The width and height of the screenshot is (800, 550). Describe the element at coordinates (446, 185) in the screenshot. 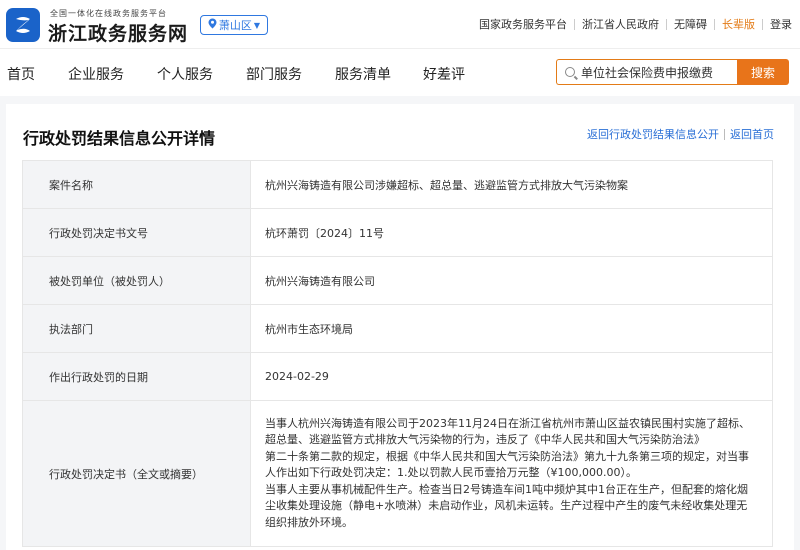

I see `row-value: 杭州兴海铸造有限公司涉嫌超标、超总量、逃避监管方式排放大气污染物案` at that location.